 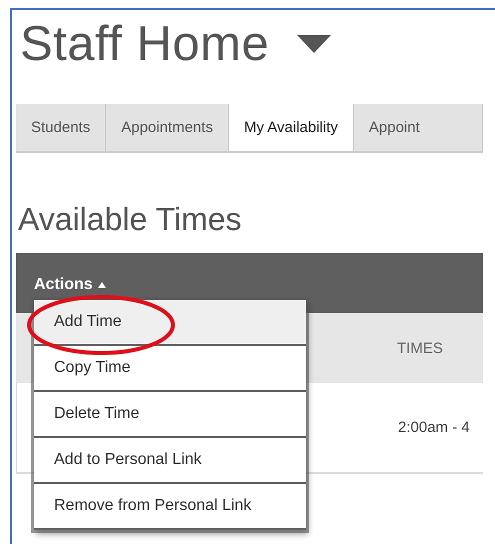 What do you see at coordinates (433, 427) in the screenshot?
I see `table-cell-text: 2:00am - 4` at bounding box center [433, 427].